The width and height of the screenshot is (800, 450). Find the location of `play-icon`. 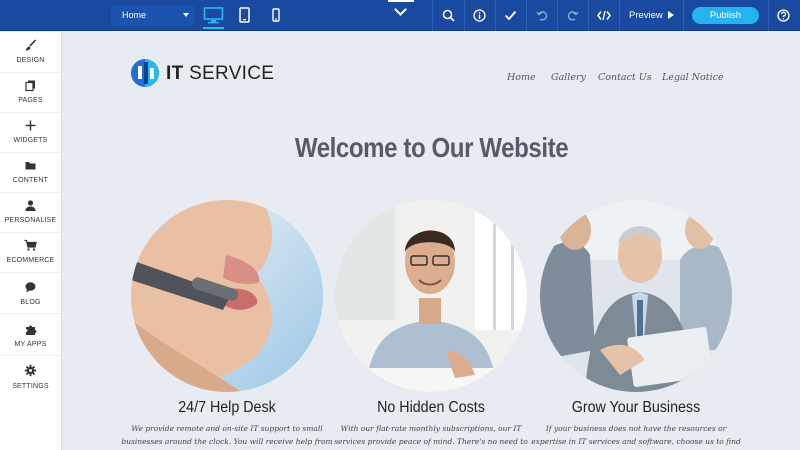

play-icon is located at coordinates (670, 15).